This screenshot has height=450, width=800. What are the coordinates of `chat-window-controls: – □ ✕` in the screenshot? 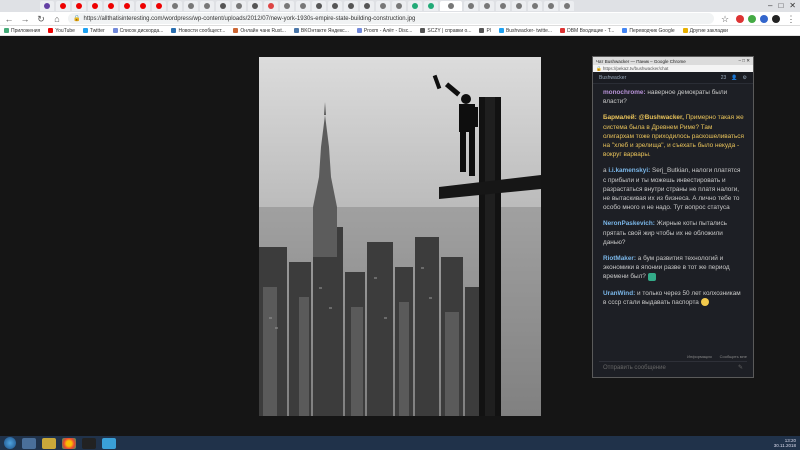 It's located at (745, 61).